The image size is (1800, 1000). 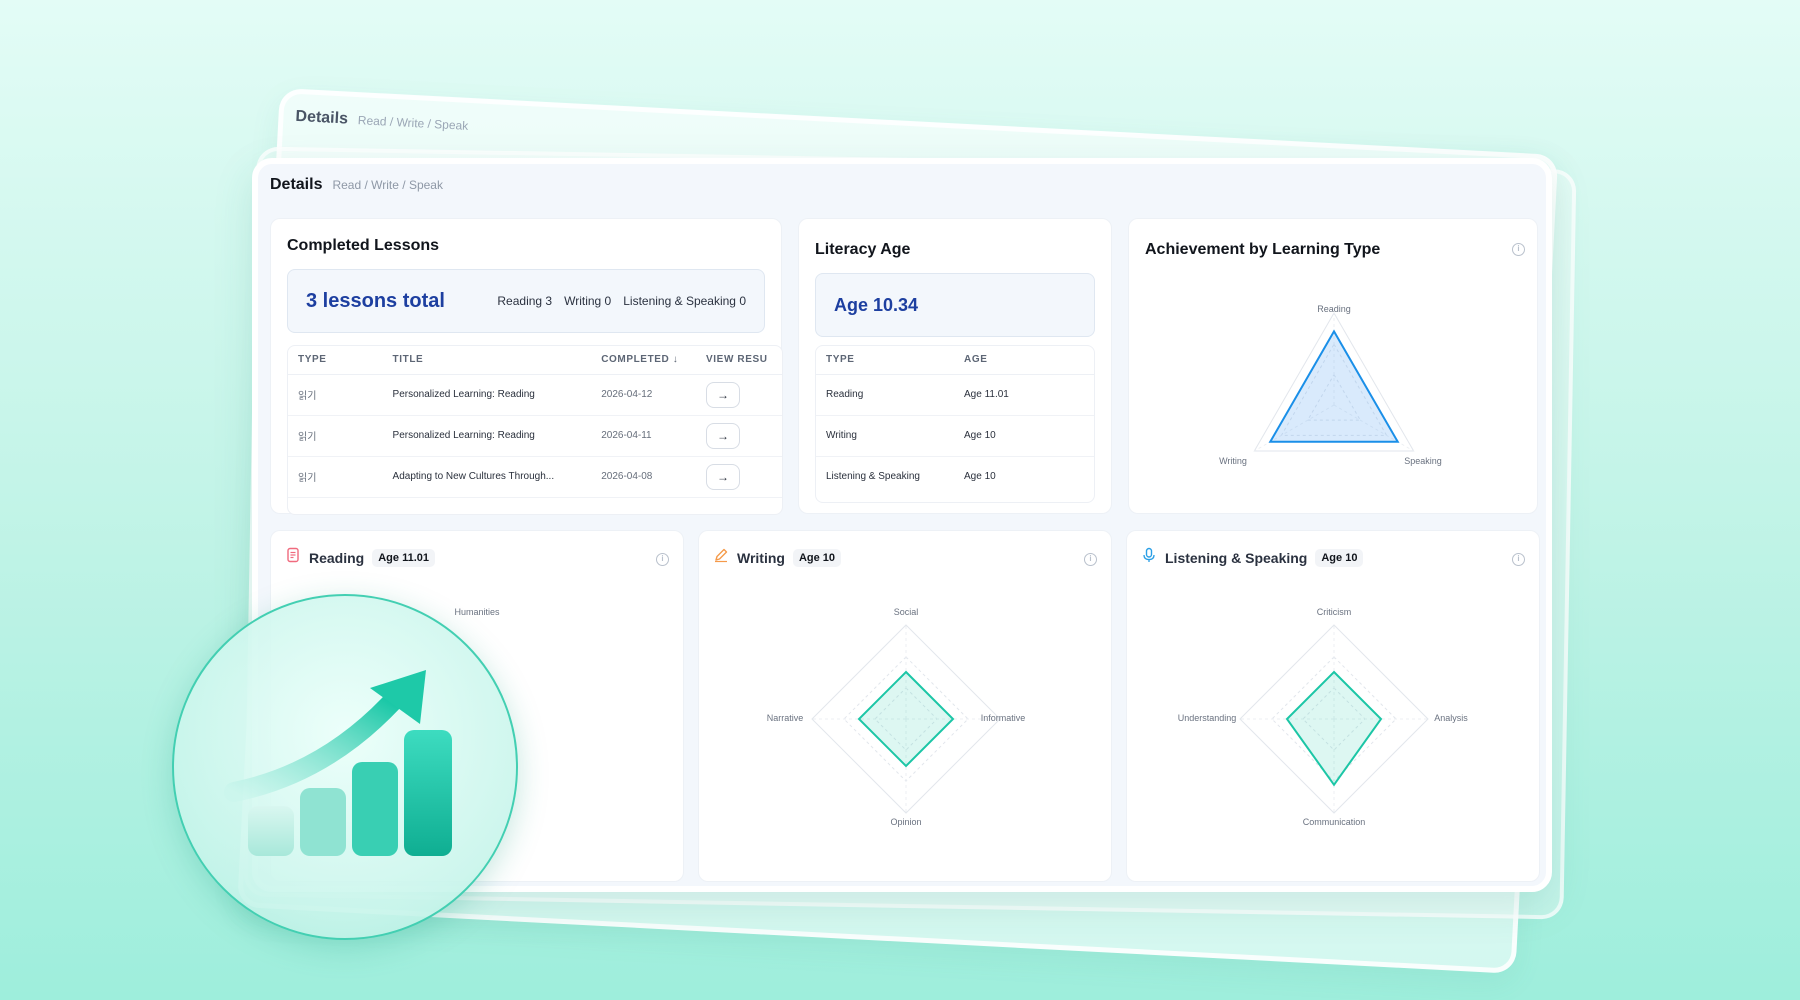 What do you see at coordinates (322, 117) in the screenshot?
I see `background-card-title: Details` at bounding box center [322, 117].